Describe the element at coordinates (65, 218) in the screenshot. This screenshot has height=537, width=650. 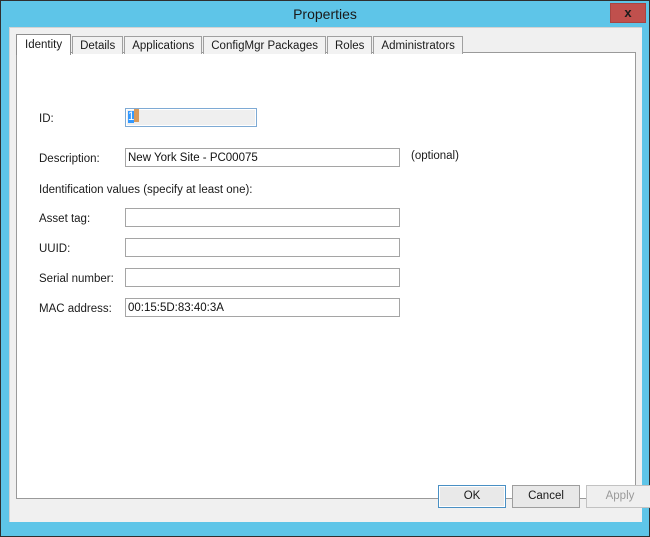
I see `asset-tag-label: Asset tag:` at that location.